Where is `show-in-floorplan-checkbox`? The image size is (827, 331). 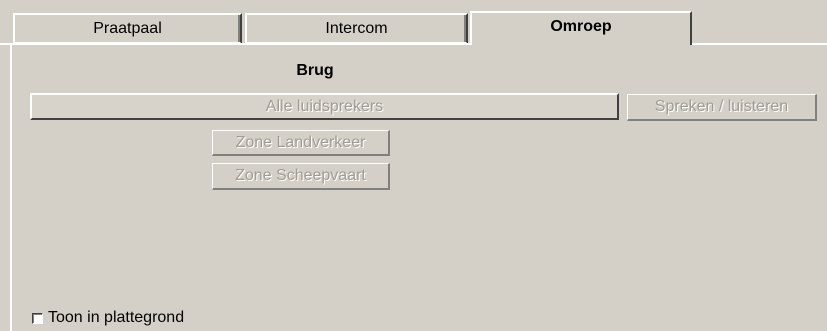 show-in-floorplan-checkbox is located at coordinates (37, 318).